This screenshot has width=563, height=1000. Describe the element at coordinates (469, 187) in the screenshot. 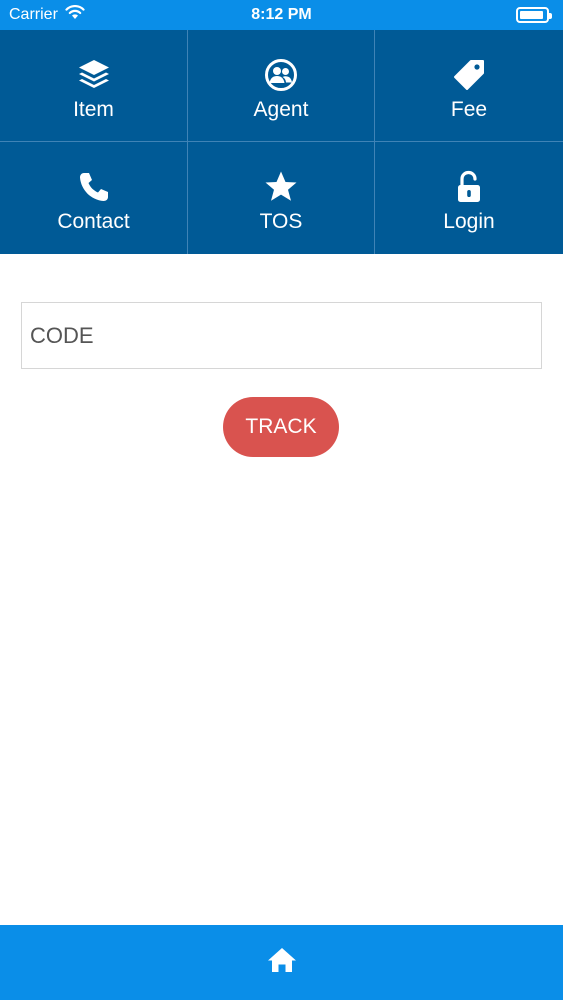

I see `unlock-icon` at that location.